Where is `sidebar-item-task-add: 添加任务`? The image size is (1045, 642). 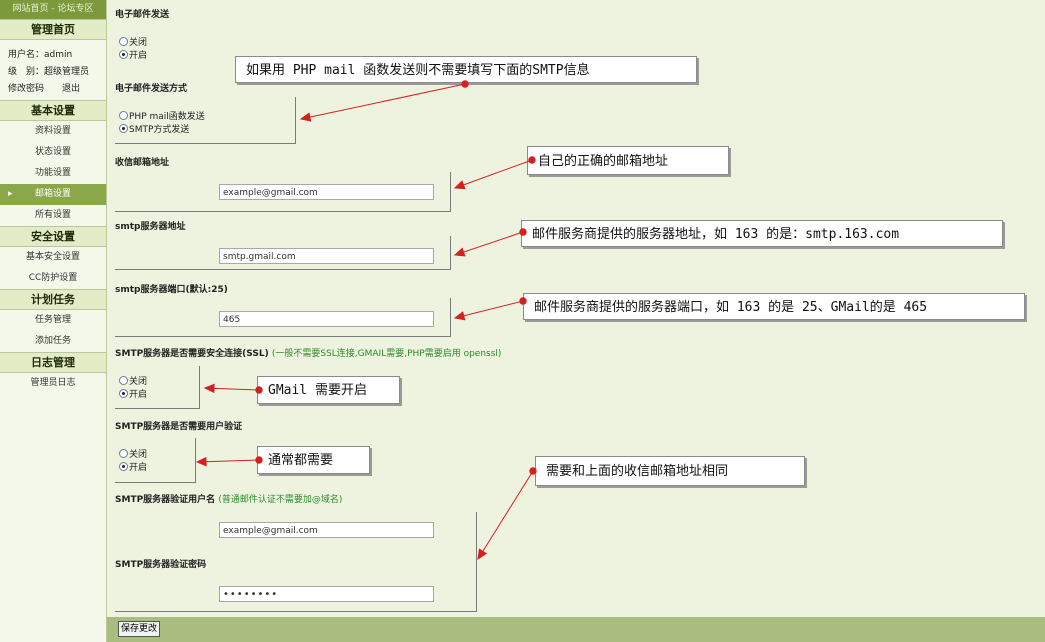
sidebar-item-task-add: 添加任务 is located at coordinates (53, 341).